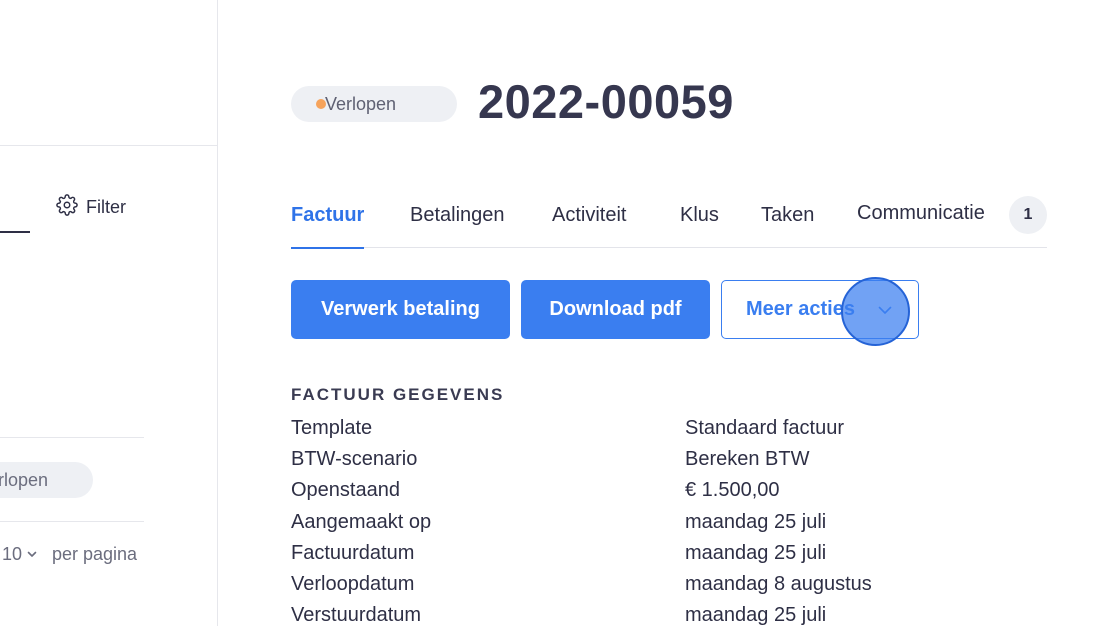  I want to click on tab-taken: Taken, so click(787, 222).